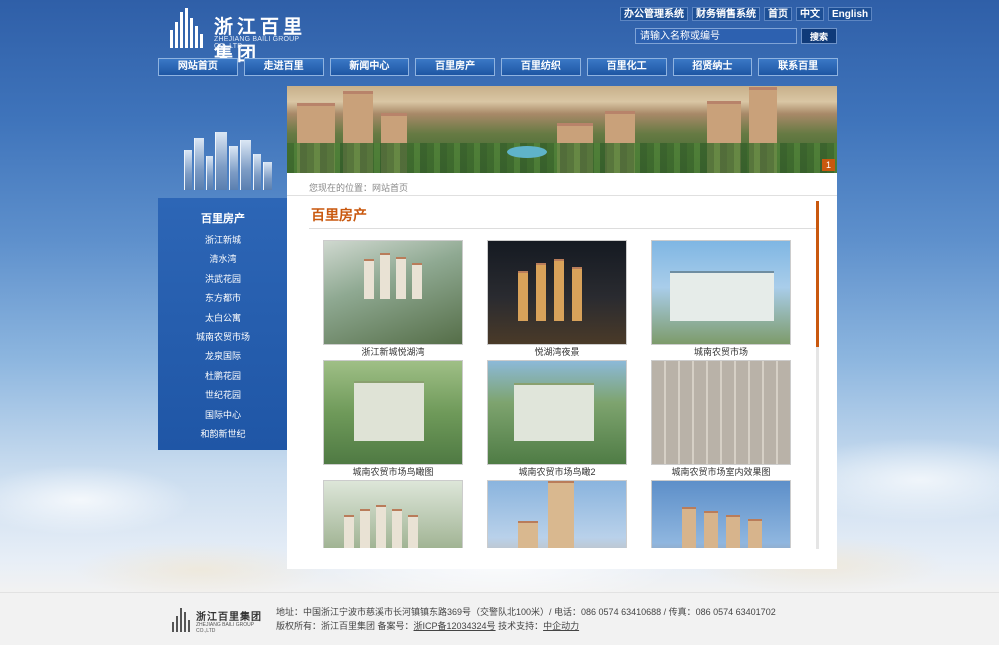 Image resolution: width=999 pixels, height=645 pixels. What do you see at coordinates (455, 626) in the screenshot?
I see `footer-icp-link: 浙ICP备12034324号` at bounding box center [455, 626].